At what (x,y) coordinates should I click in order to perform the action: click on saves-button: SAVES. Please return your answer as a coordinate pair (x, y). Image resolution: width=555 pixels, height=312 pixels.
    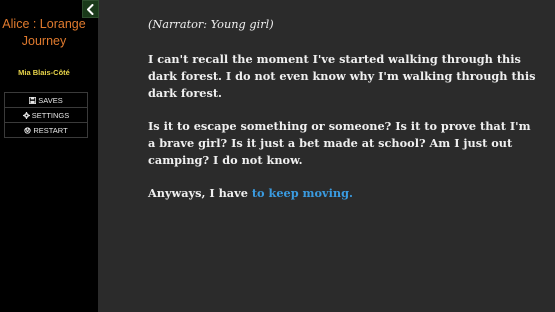
    Looking at the image, I should click on (46, 99).